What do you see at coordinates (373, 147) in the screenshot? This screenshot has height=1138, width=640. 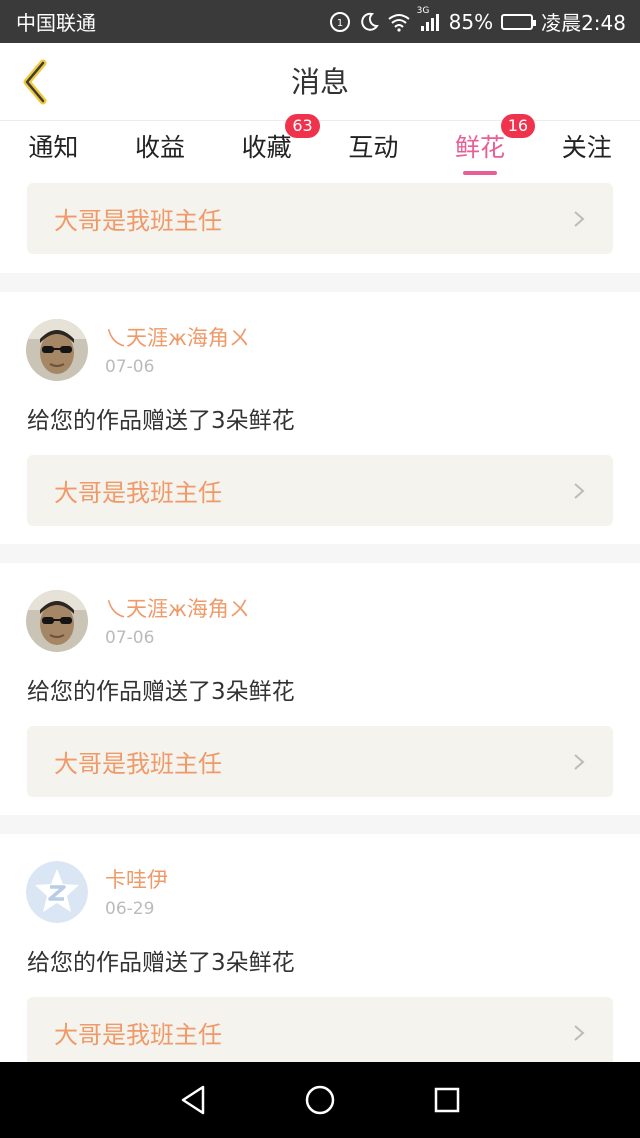 I see `tab-label: 互动` at bounding box center [373, 147].